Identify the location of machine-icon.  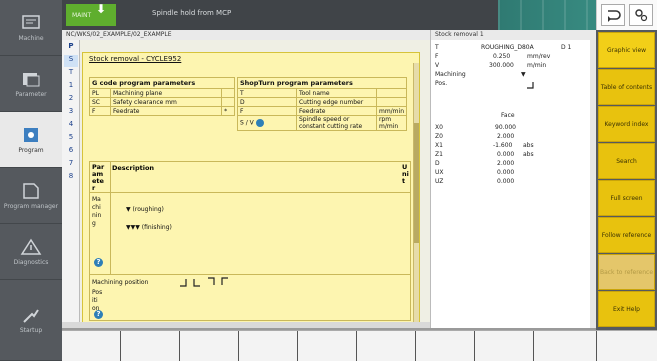
(31, 21).